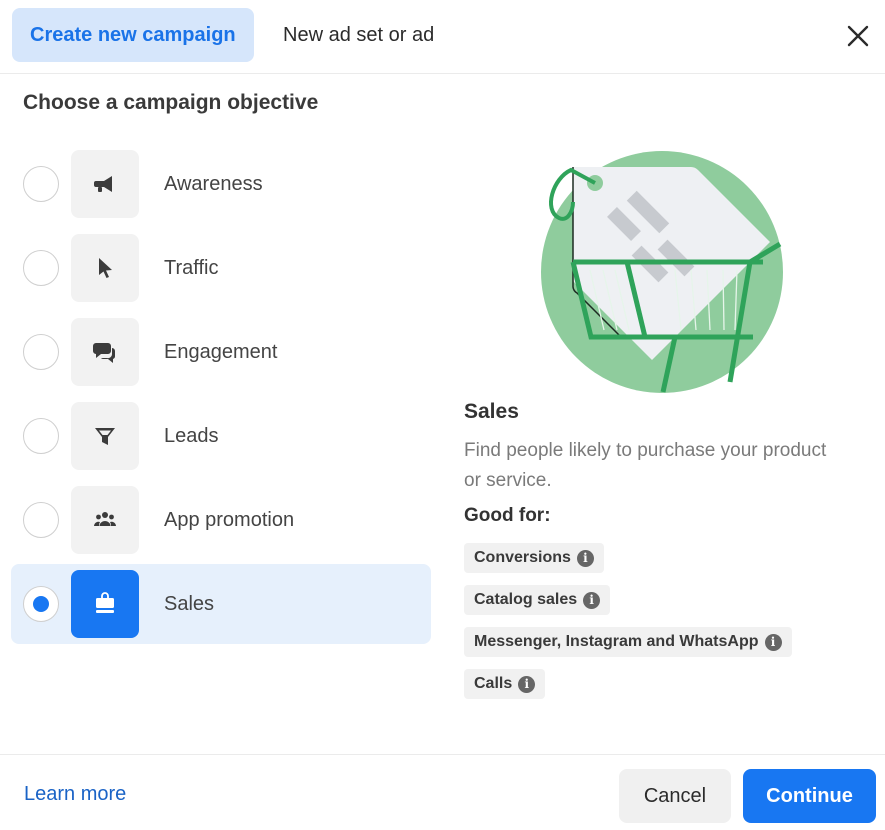 The image size is (885, 830). Describe the element at coordinates (171, 102) in the screenshot. I see `section-title: Choose a campaign objective` at that location.